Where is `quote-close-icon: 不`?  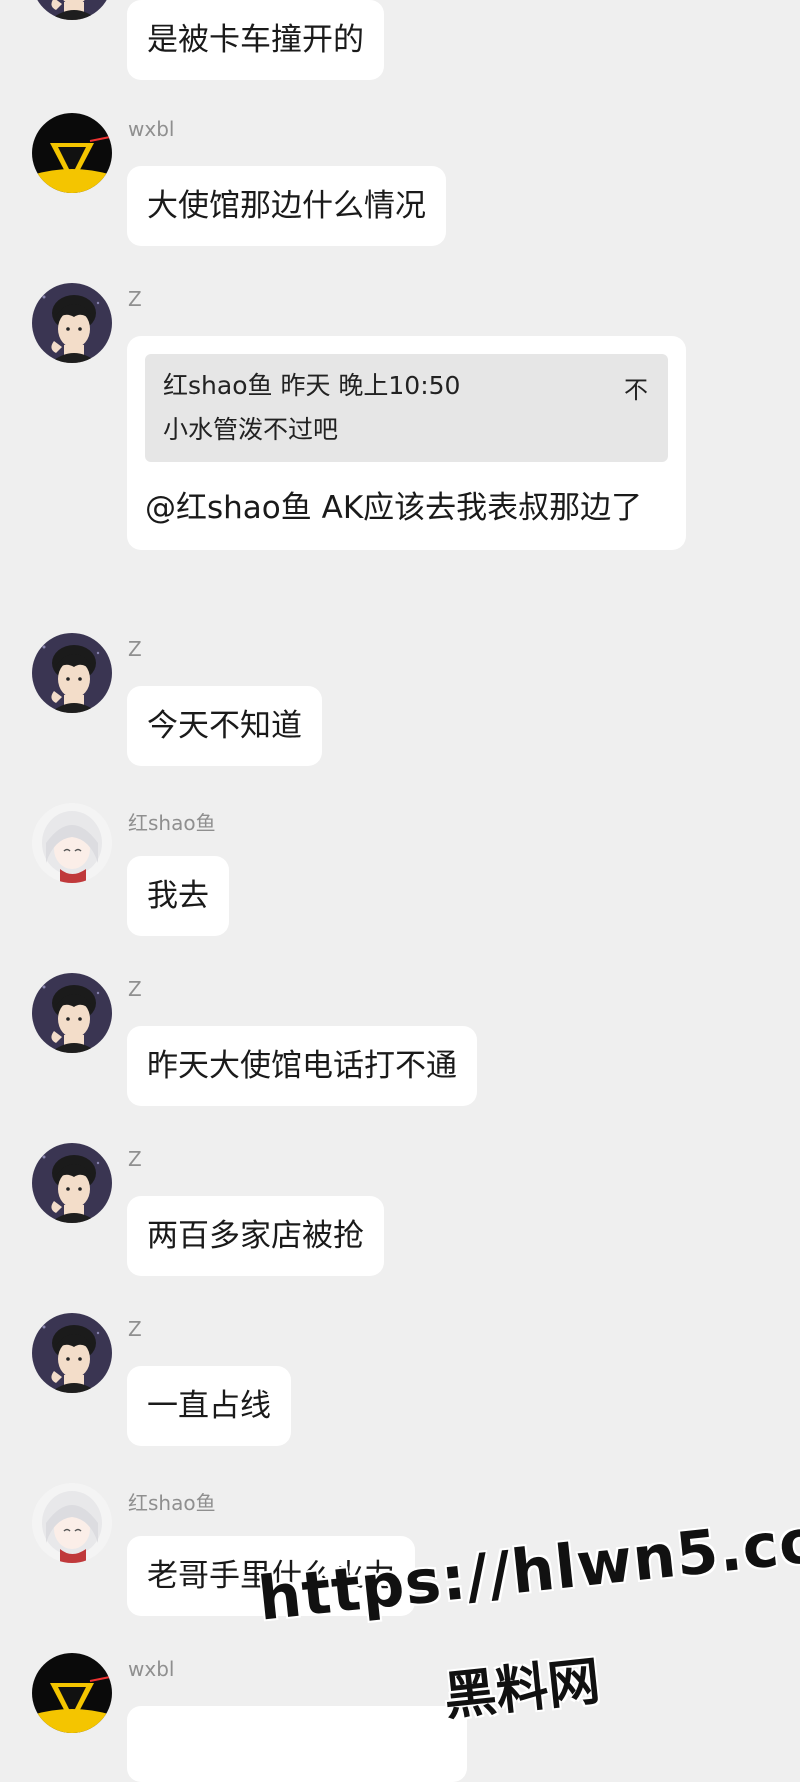 quote-close-icon: 不 is located at coordinates (636, 390).